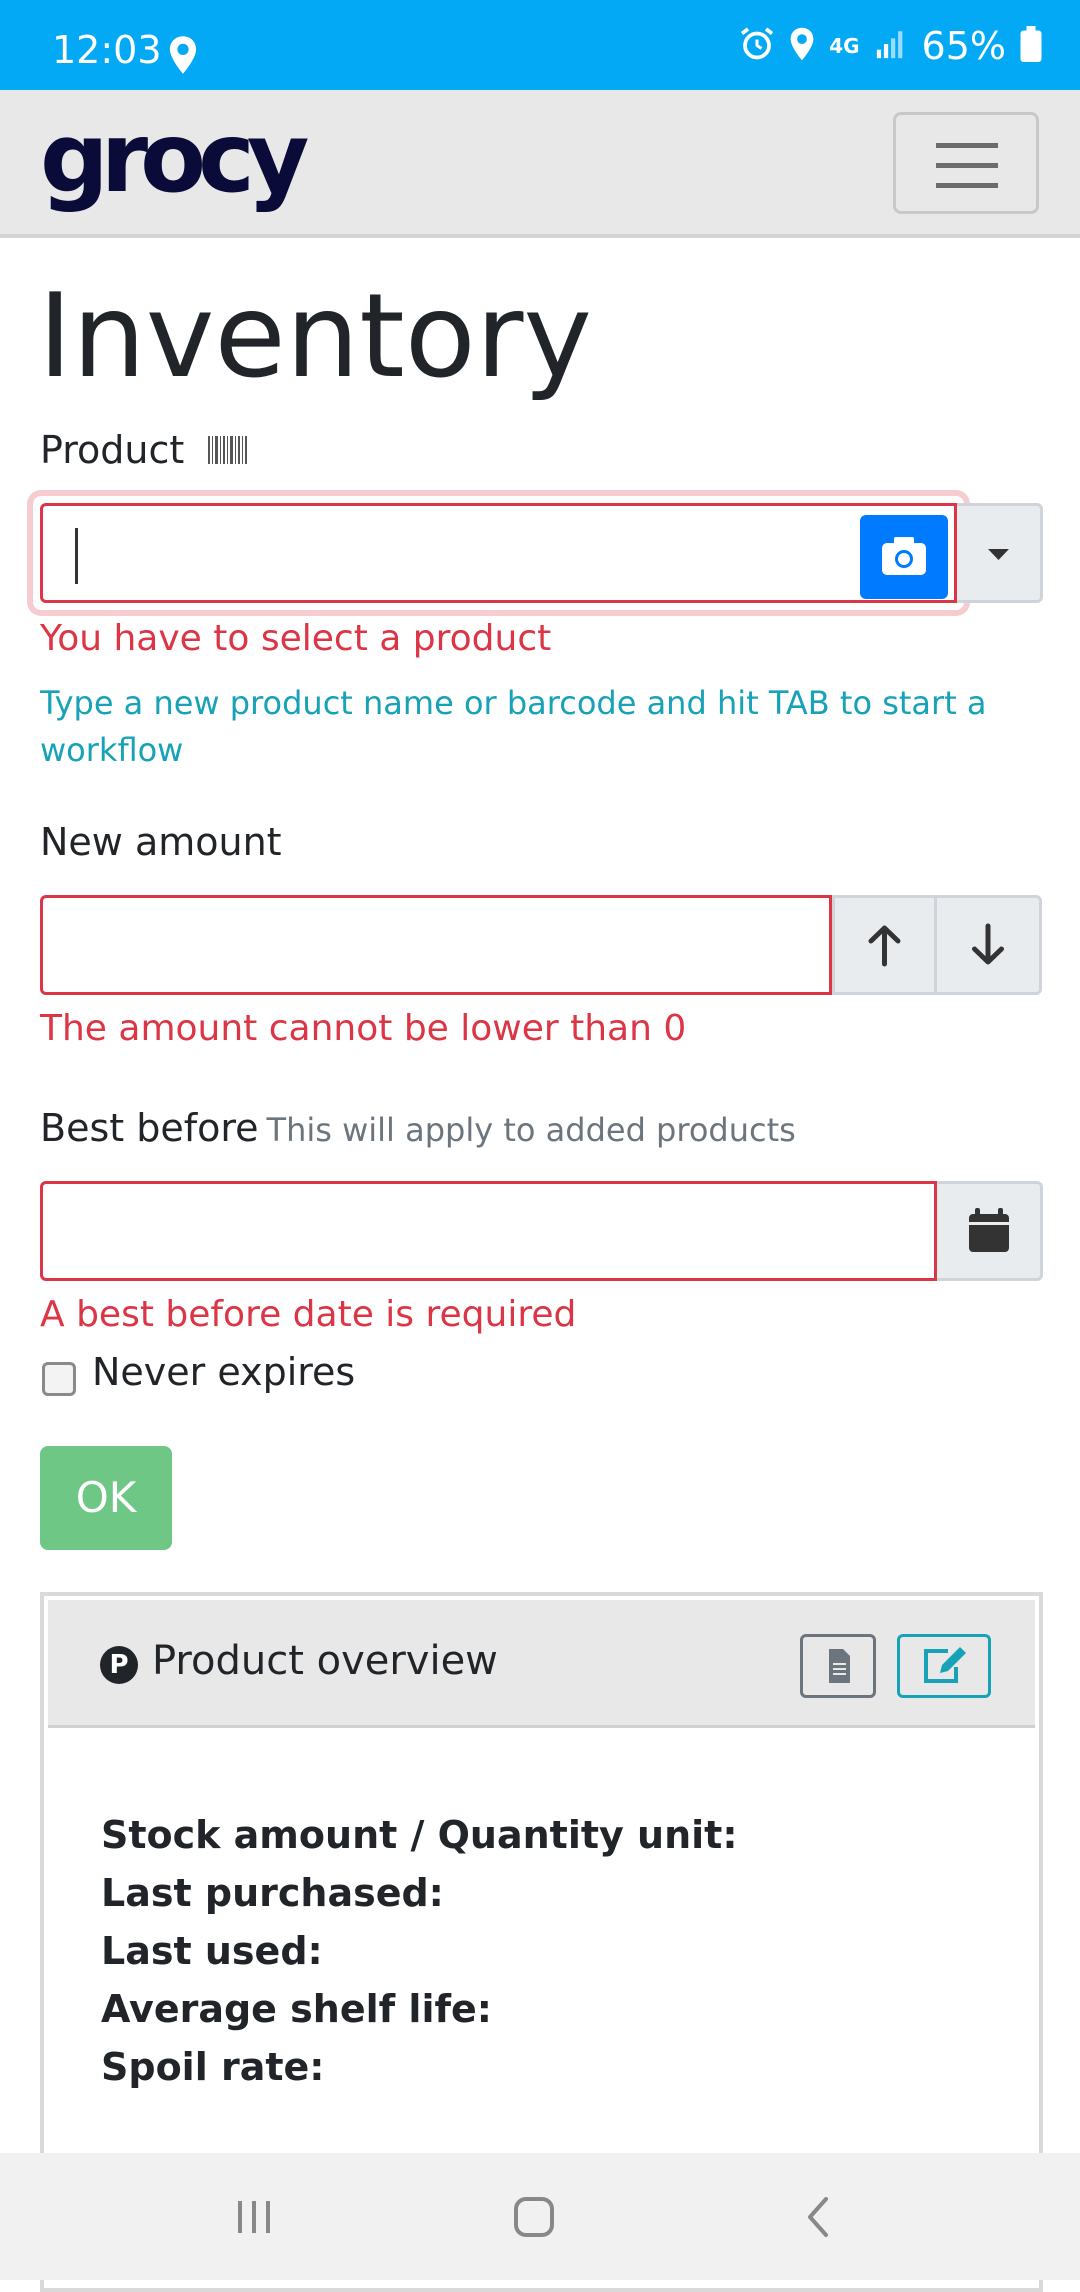 This screenshot has width=1080, height=2292. What do you see at coordinates (296, 638) in the screenshot?
I see `product-error: You have to select a product` at bounding box center [296, 638].